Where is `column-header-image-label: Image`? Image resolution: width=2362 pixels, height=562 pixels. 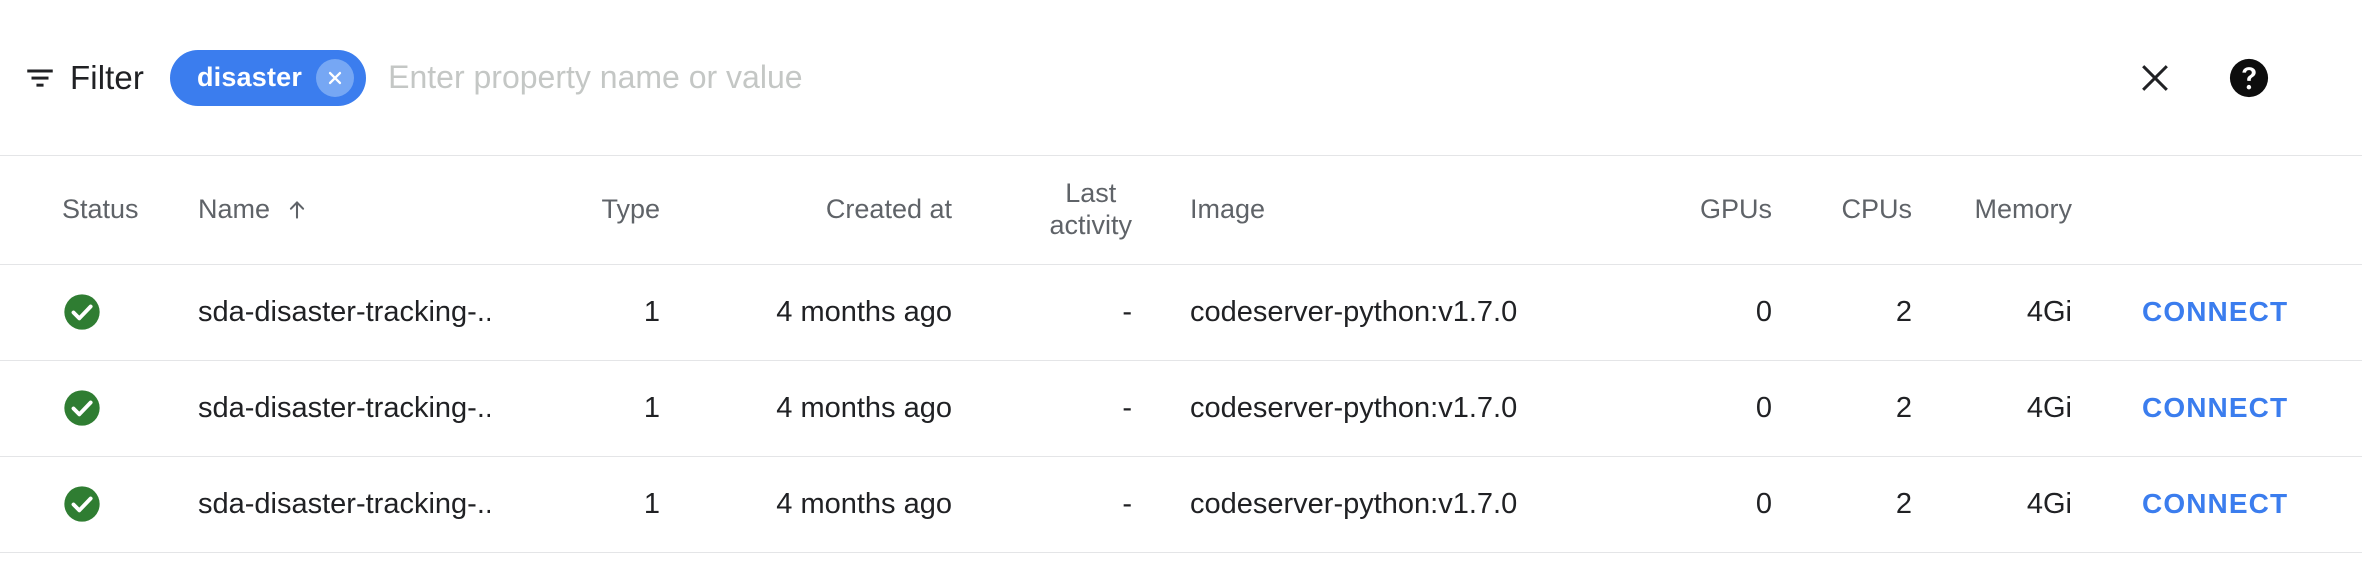 column-header-image-label: Image is located at coordinates (1228, 208).